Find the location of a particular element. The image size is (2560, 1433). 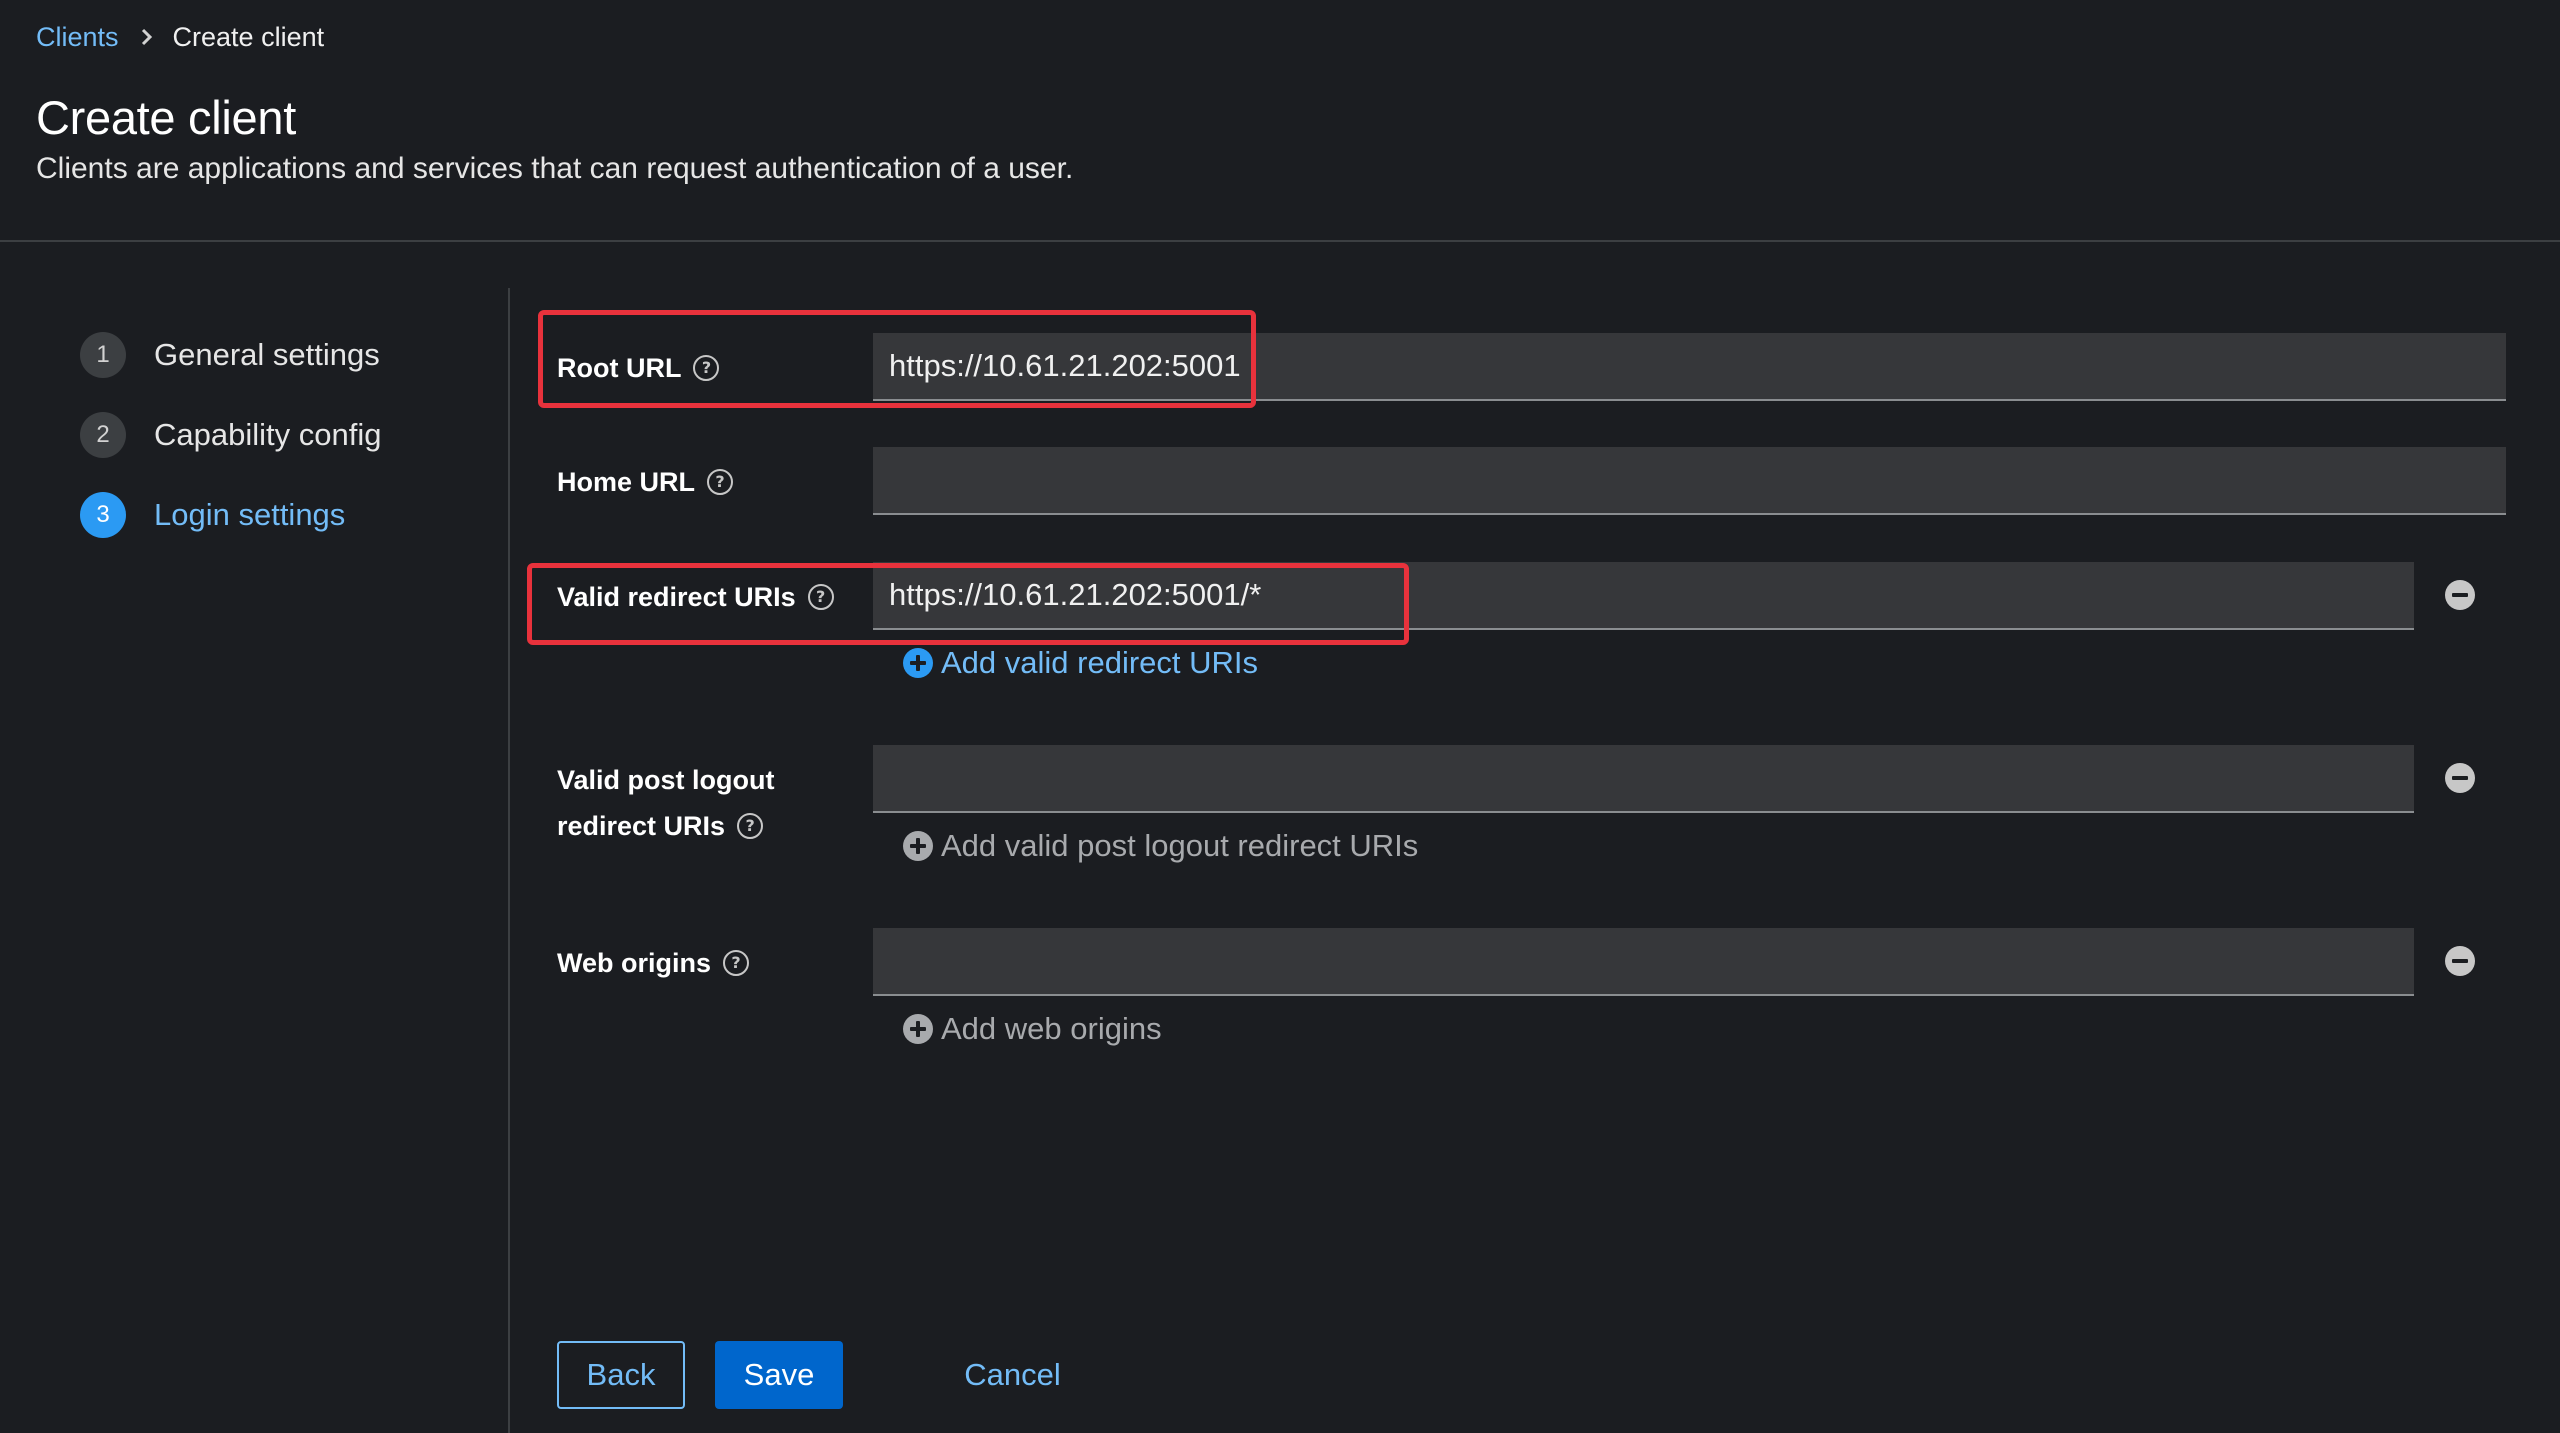

step-number: 2 is located at coordinates (103, 435).